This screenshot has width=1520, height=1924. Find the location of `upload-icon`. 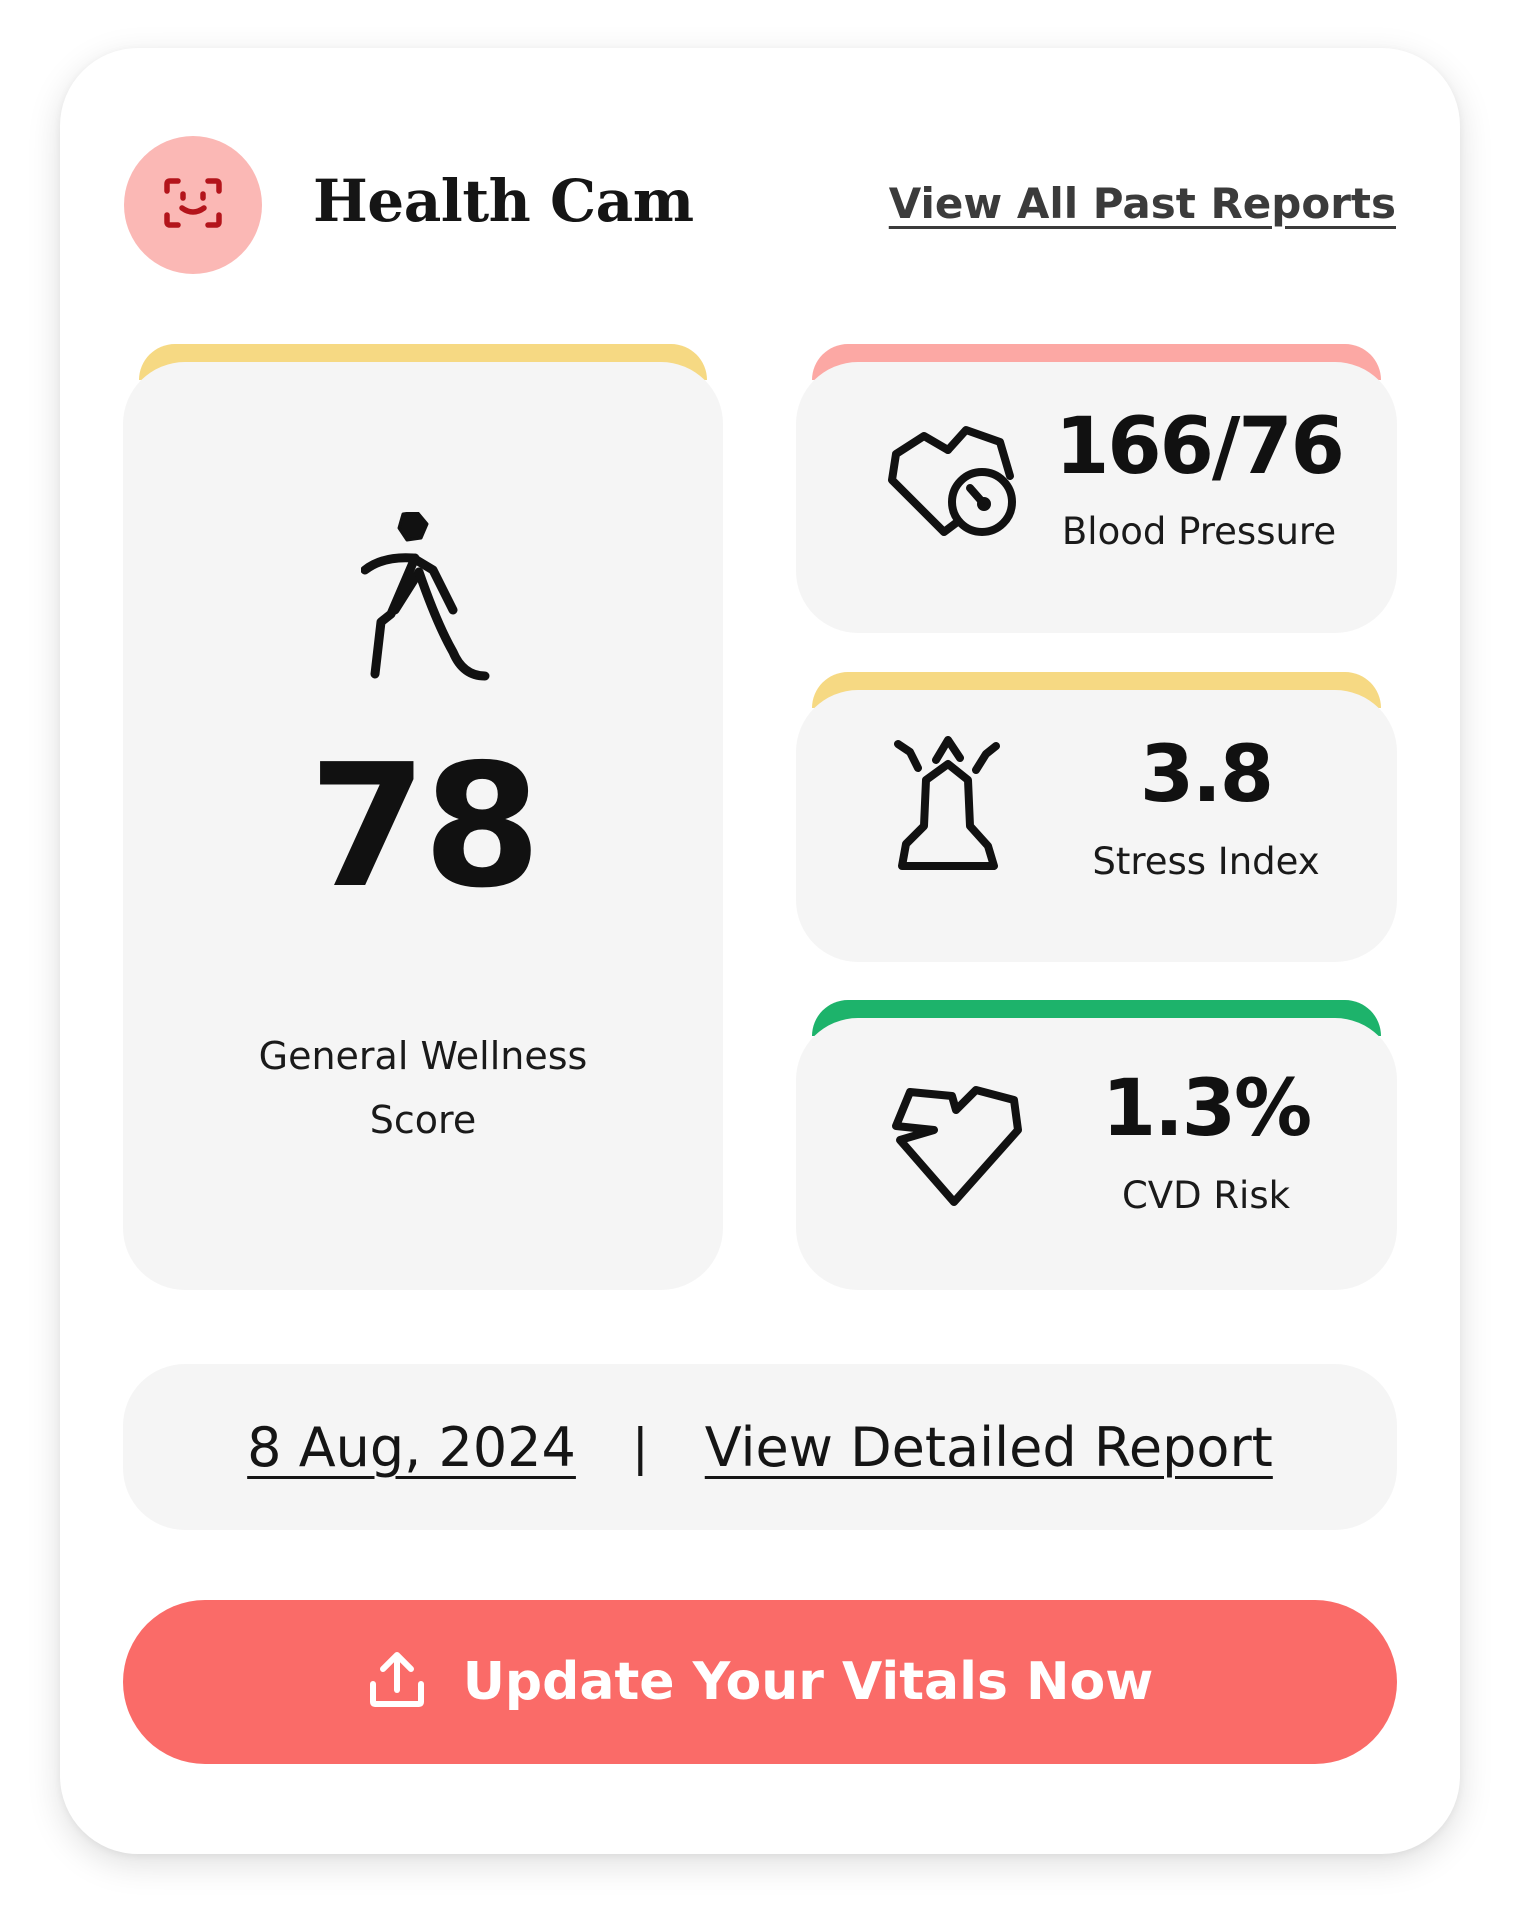

upload-icon is located at coordinates (397, 1682).